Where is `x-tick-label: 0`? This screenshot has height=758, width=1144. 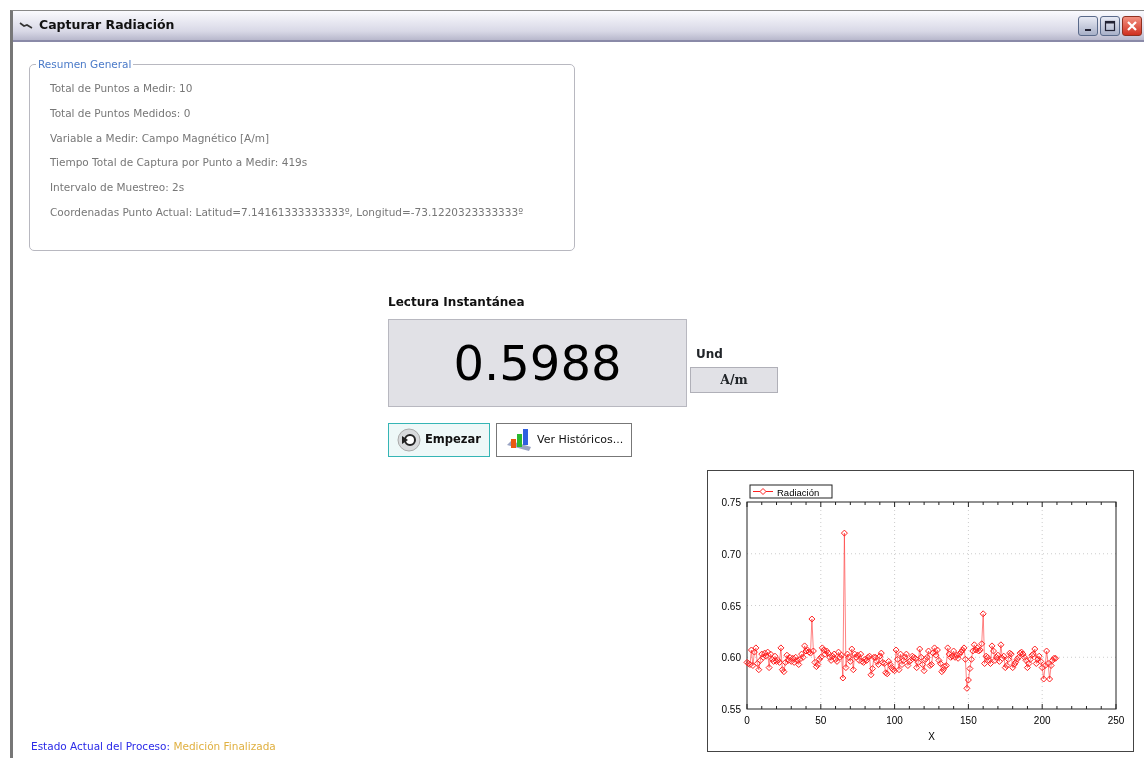 x-tick-label: 0 is located at coordinates (747, 720).